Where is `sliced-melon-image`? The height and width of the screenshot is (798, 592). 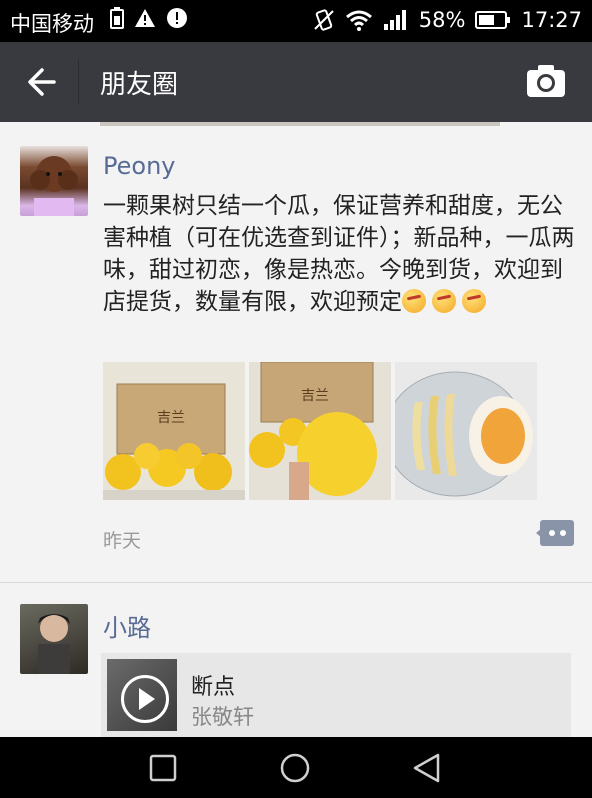 sliced-melon-image is located at coordinates (466, 431).